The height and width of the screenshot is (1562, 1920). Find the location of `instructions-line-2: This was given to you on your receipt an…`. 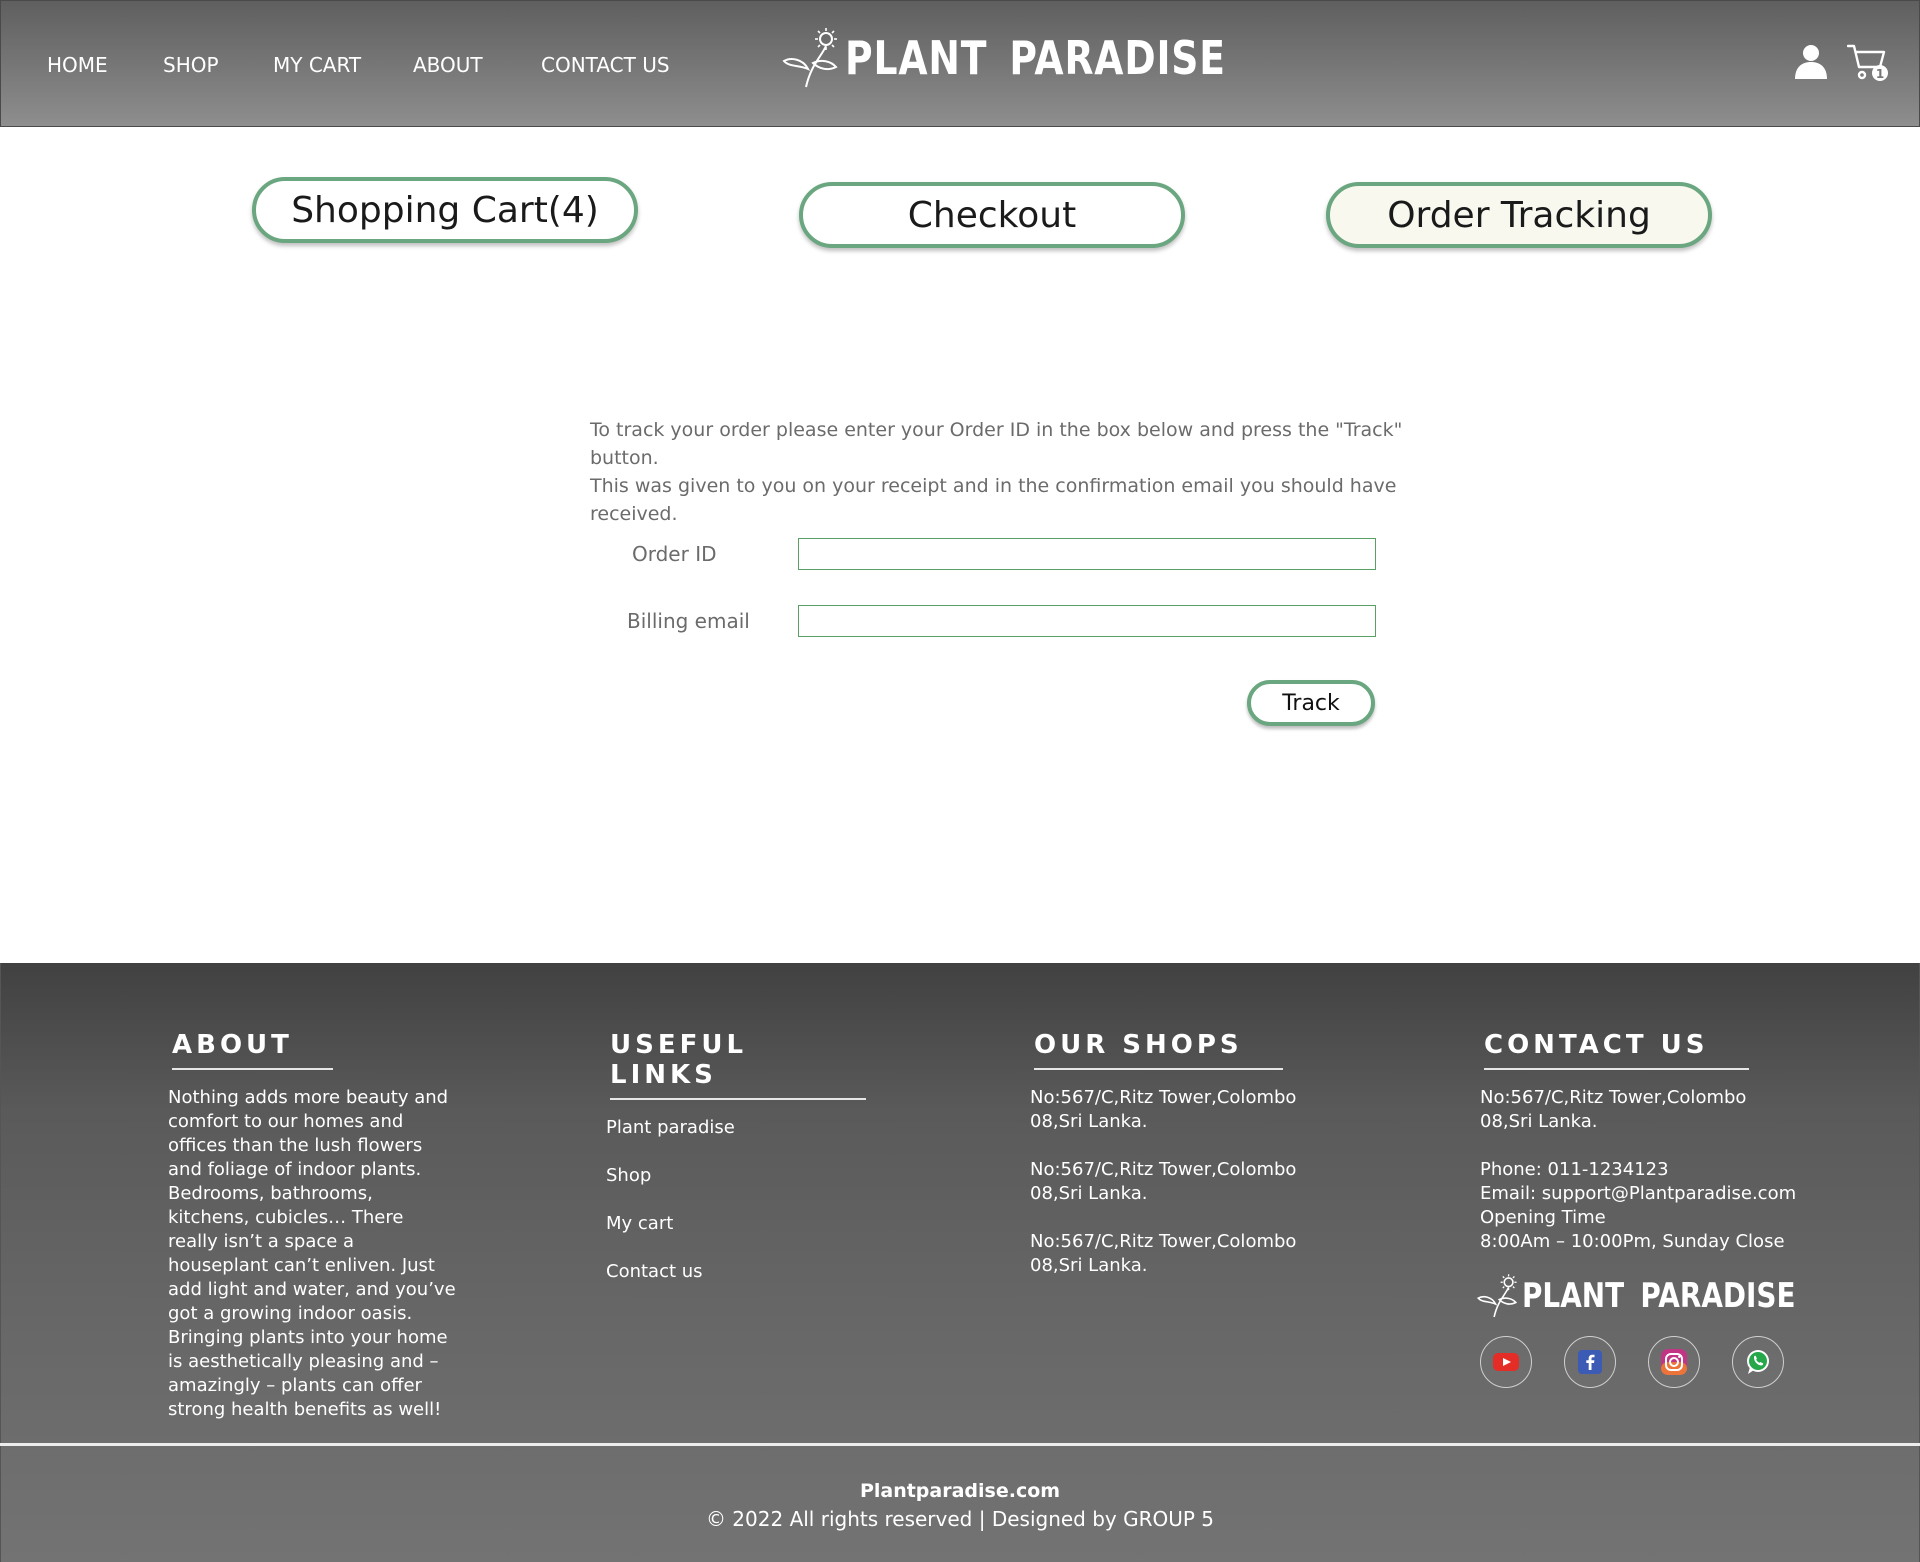

instructions-line-2: This was given to you on your receipt an… is located at coordinates (993, 500).